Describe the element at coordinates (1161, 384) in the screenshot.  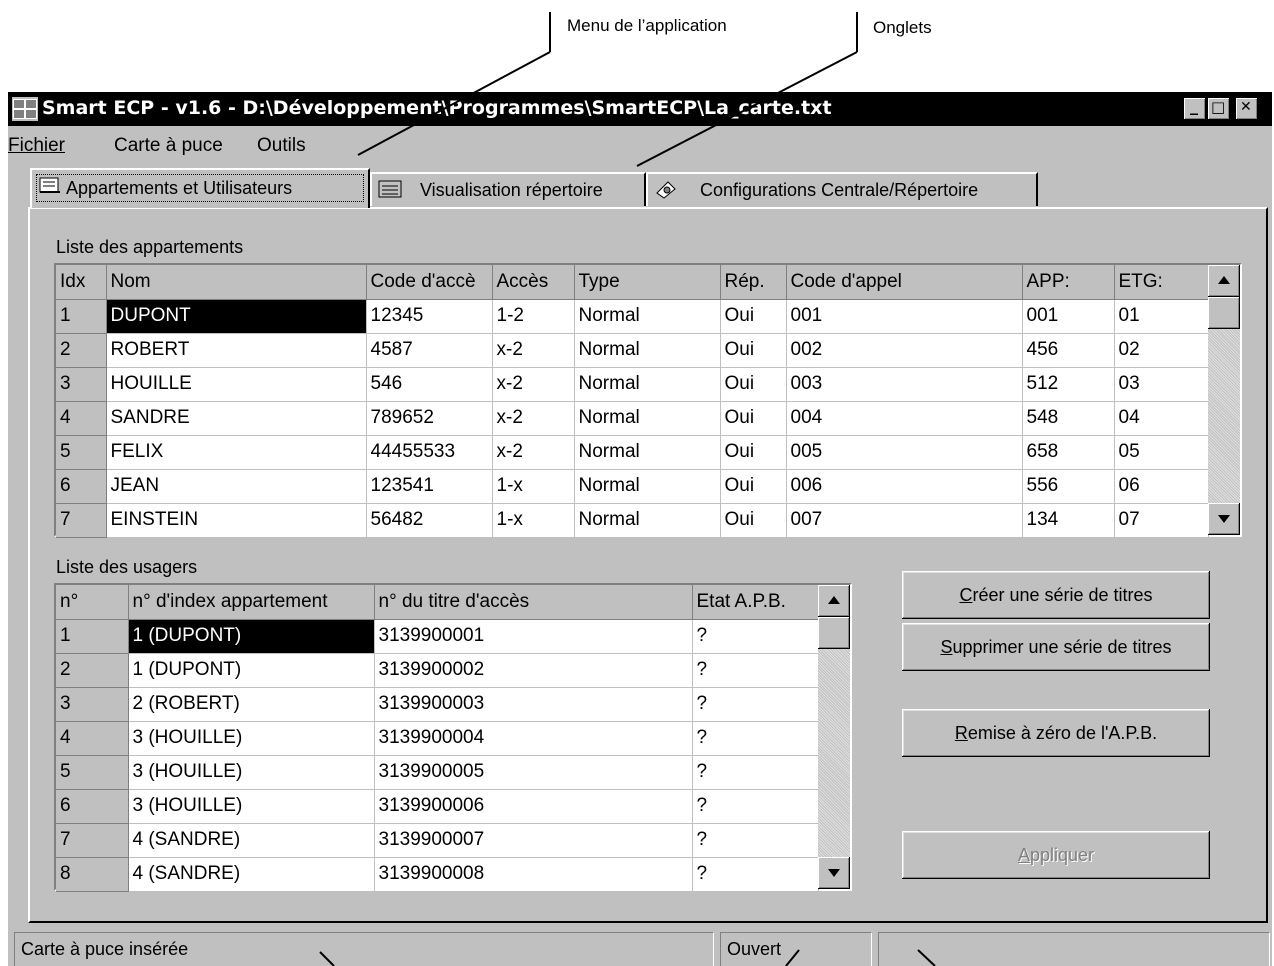
I see `table-cell: 03` at that location.